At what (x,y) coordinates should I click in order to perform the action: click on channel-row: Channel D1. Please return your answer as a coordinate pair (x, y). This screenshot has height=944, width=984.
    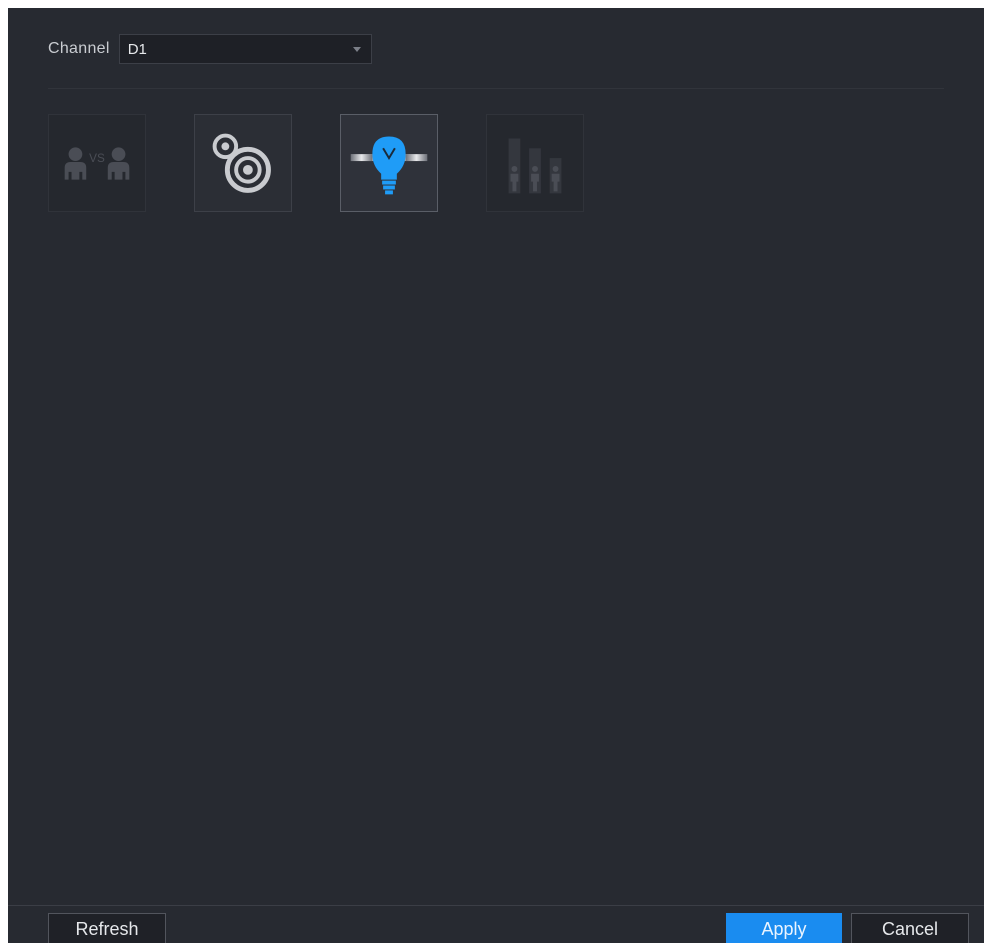
    Looking at the image, I should click on (210, 49).